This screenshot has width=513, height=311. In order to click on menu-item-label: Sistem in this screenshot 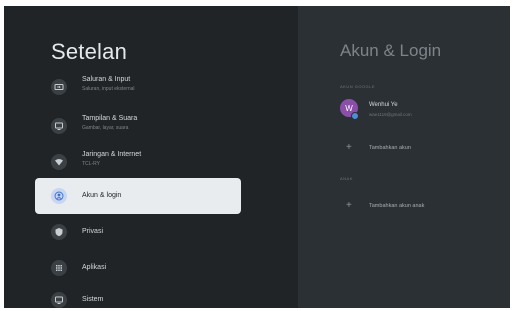, I will do `click(93, 299)`.